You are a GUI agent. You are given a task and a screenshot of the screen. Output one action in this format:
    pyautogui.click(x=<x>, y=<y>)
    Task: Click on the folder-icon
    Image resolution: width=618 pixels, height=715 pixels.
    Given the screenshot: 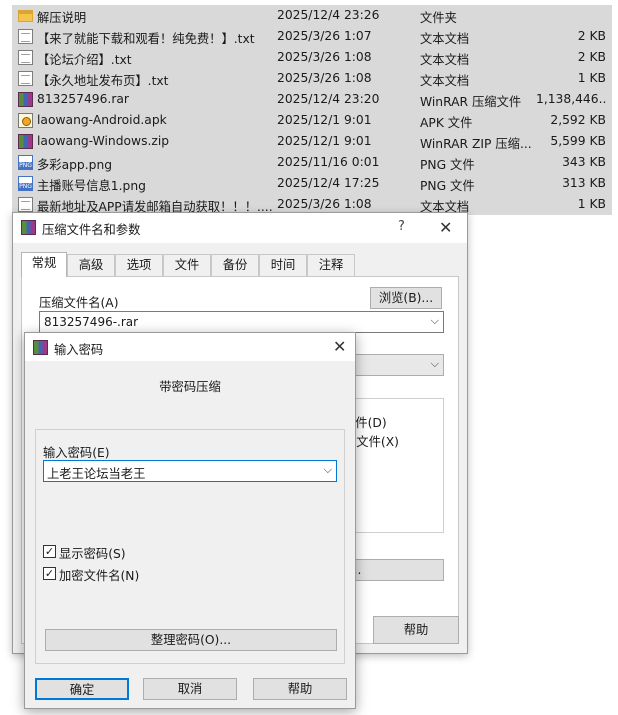 What is the action you would take?
    pyautogui.click(x=25, y=16)
    